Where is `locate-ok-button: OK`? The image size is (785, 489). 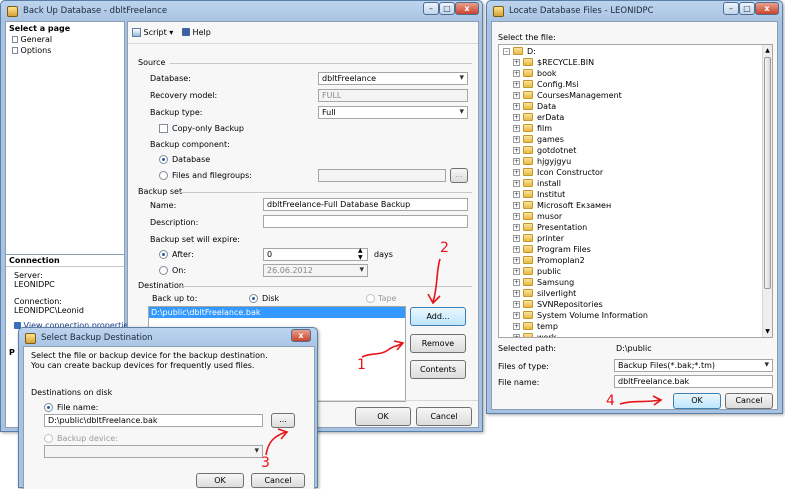
locate-ok-button: OK is located at coordinates (697, 401).